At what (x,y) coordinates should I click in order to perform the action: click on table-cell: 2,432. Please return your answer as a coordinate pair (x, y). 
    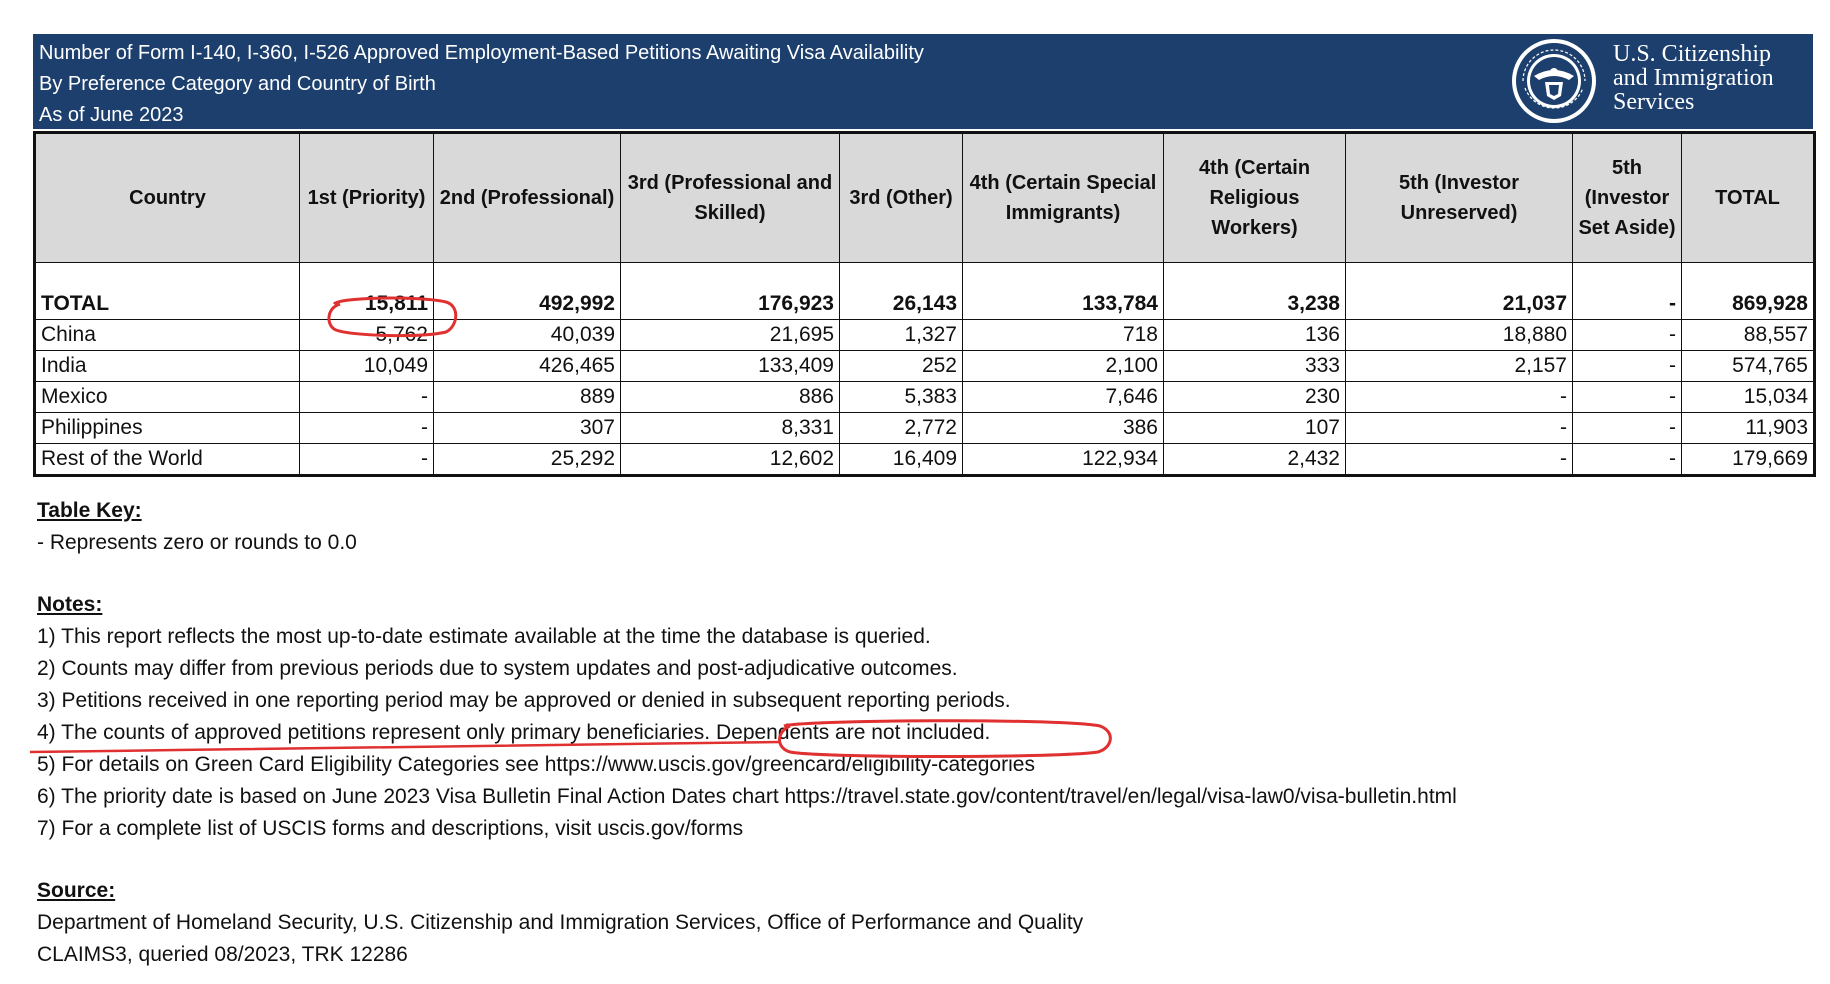
    Looking at the image, I should click on (1254, 459).